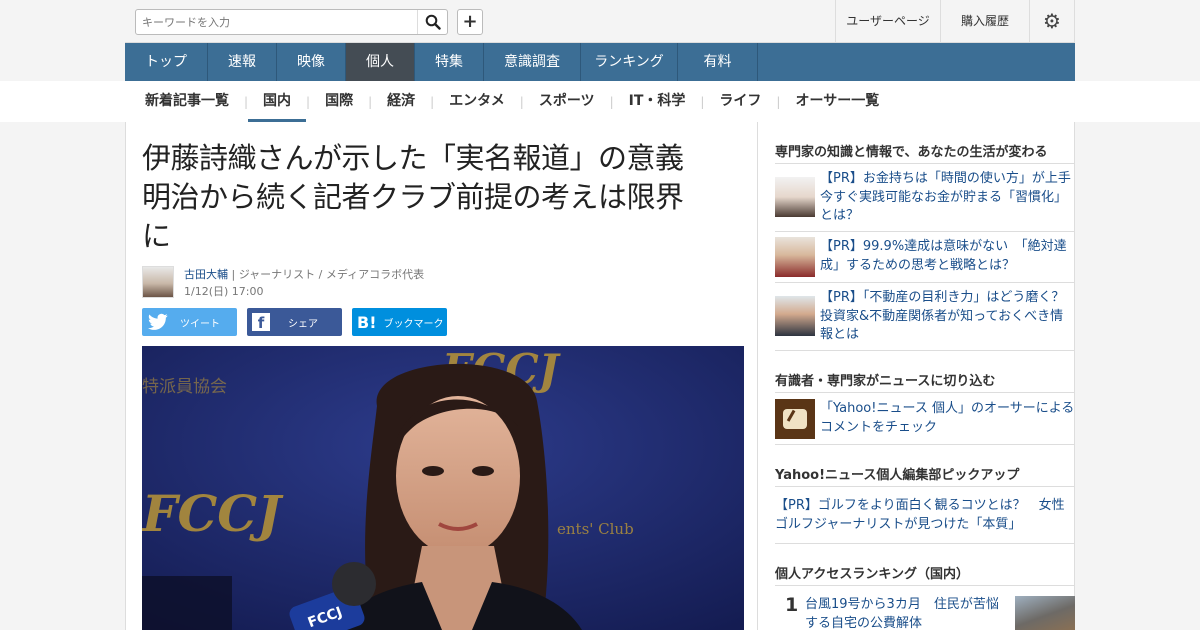  What do you see at coordinates (792, 605) in the screenshot?
I see `ranking-number: 1` at bounding box center [792, 605].